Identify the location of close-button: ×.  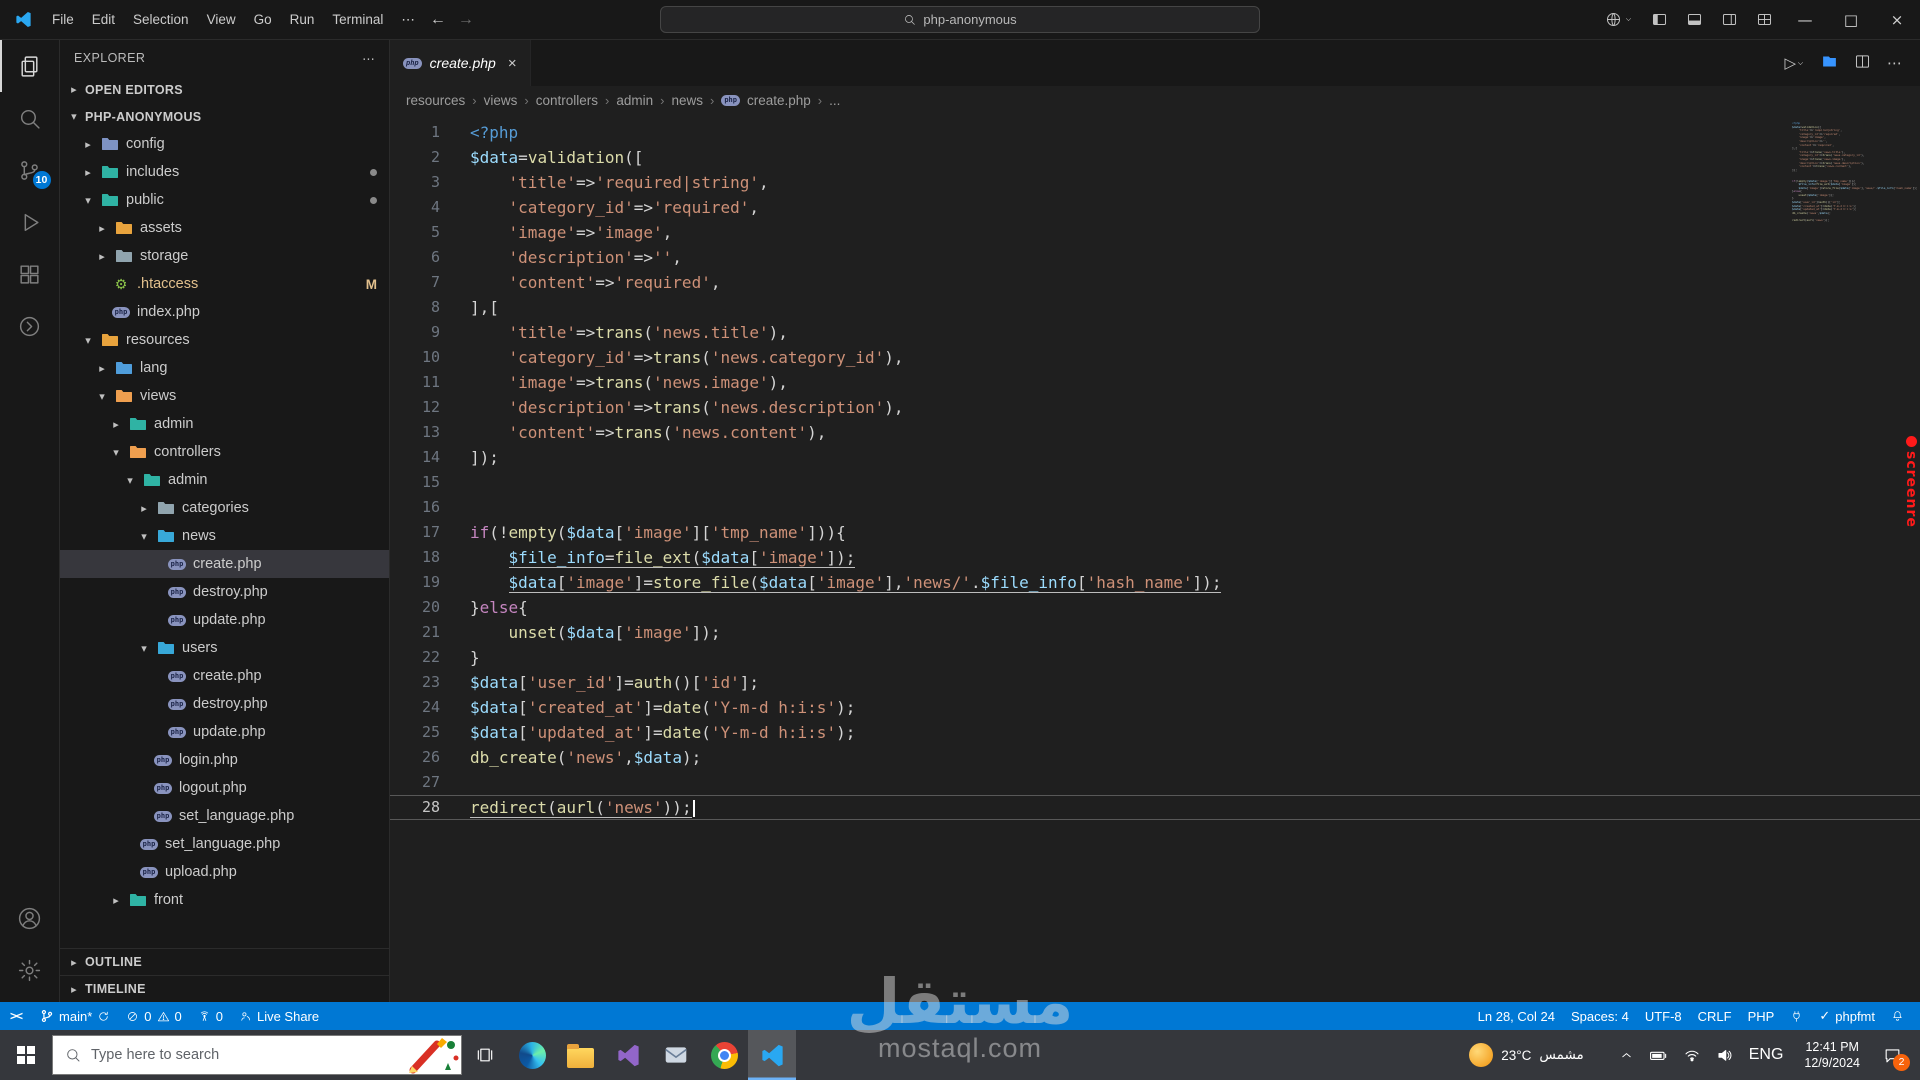
(1897, 20).